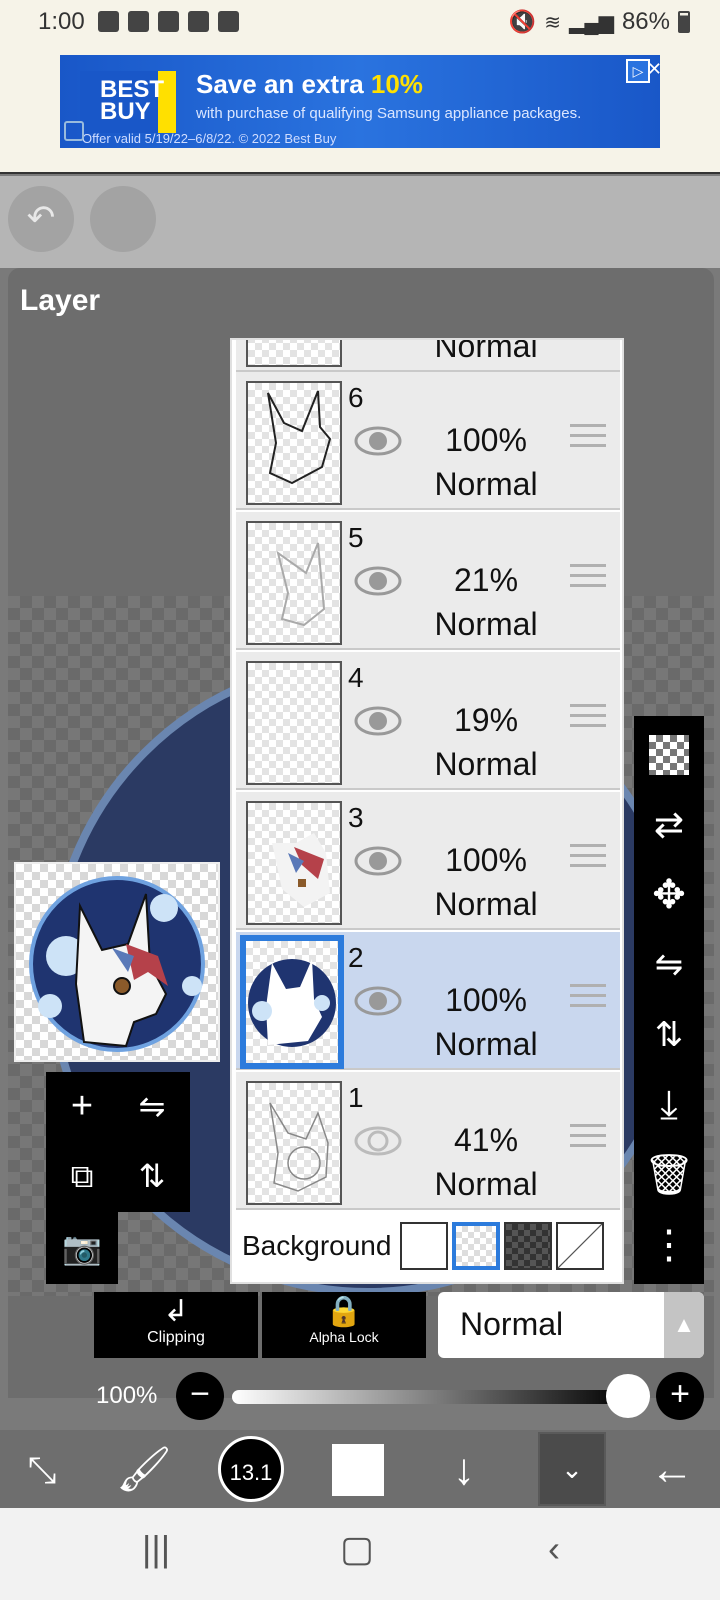 This screenshot has width=720, height=1600. Describe the element at coordinates (464, 1470) in the screenshot. I see `arrow-down-icon: ↓` at that location.